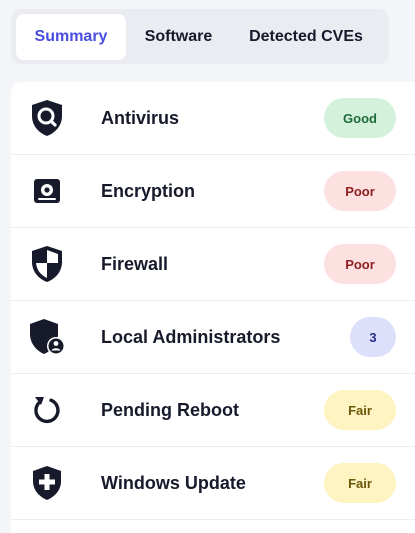  I want to click on tab-software: Software, so click(178, 37).